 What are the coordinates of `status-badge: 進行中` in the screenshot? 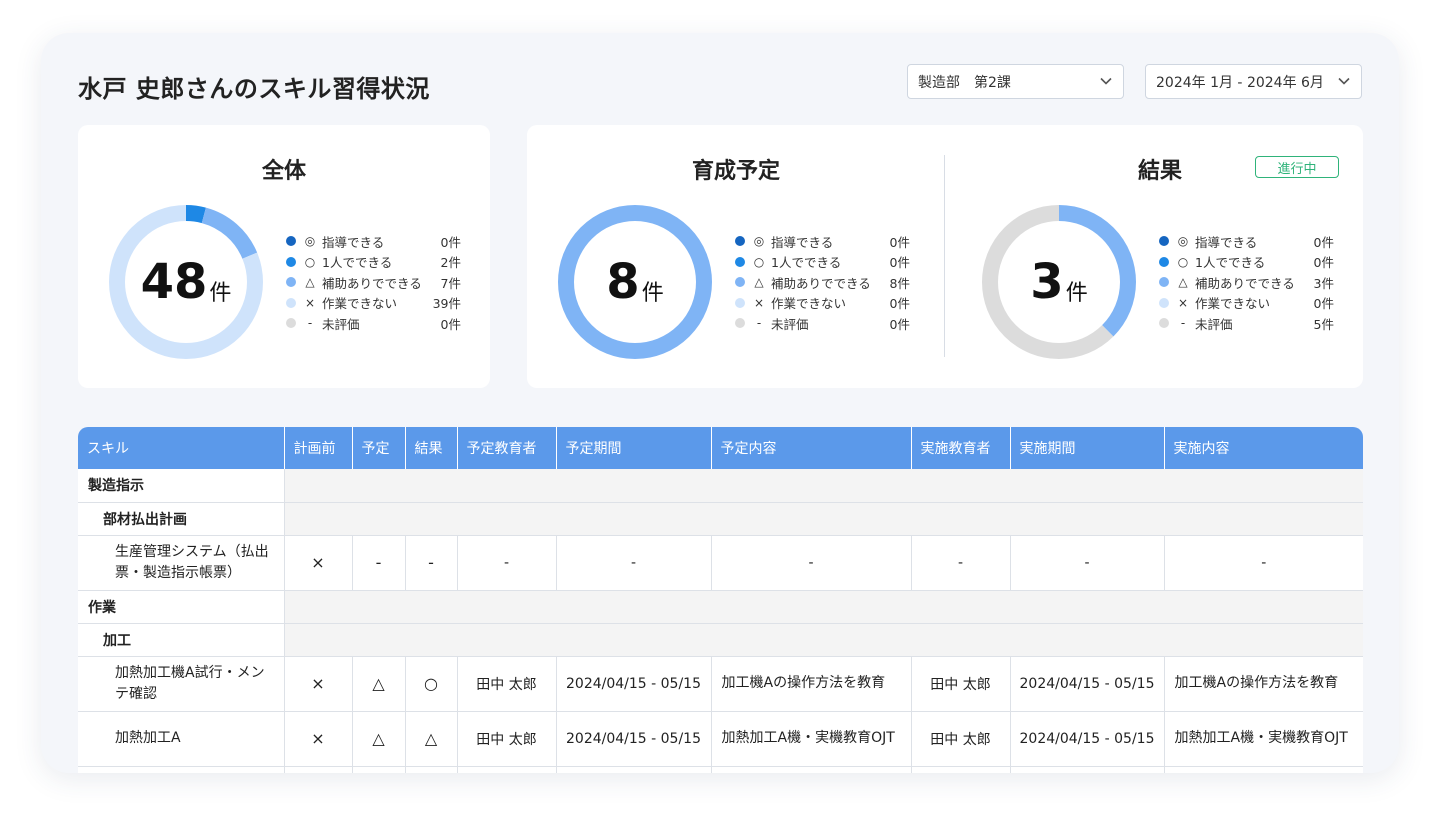 It's located at (1297, 167).